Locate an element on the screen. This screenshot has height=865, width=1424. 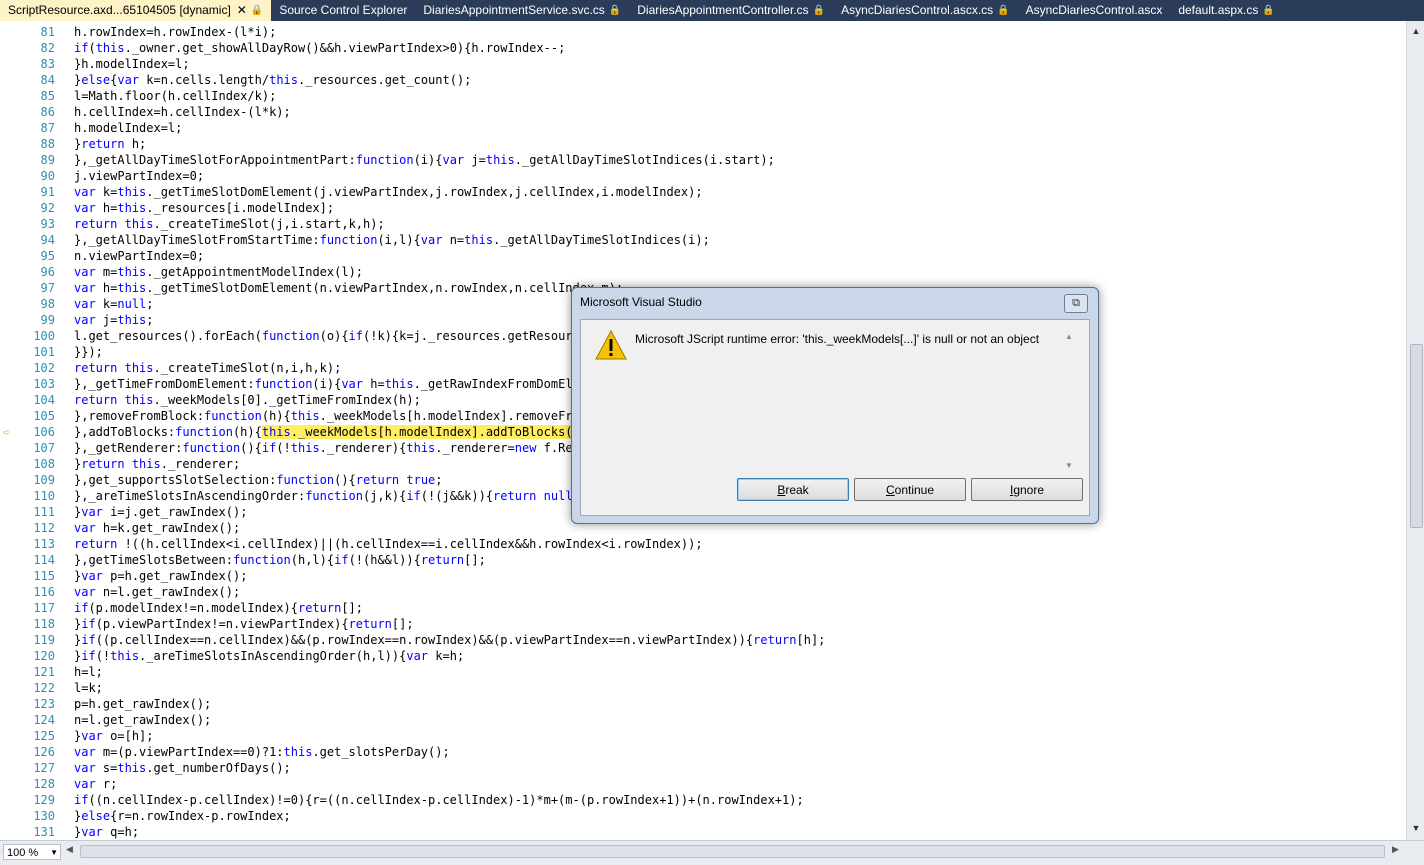
line-number: 90 is located at coordinates (47, 176).